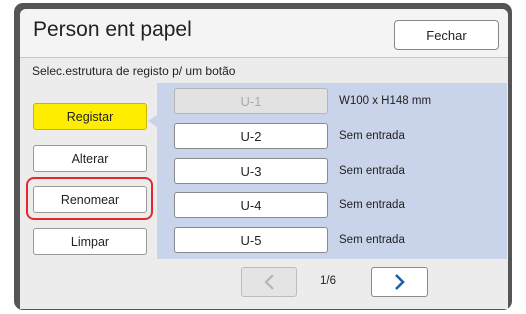 The width and height of the screenshot is (526, 314). Describe the element at coordinates (134, 71) in the screenshot. I see `instruction-text: Selec.estrutura de registo p/ um botão` at that location.